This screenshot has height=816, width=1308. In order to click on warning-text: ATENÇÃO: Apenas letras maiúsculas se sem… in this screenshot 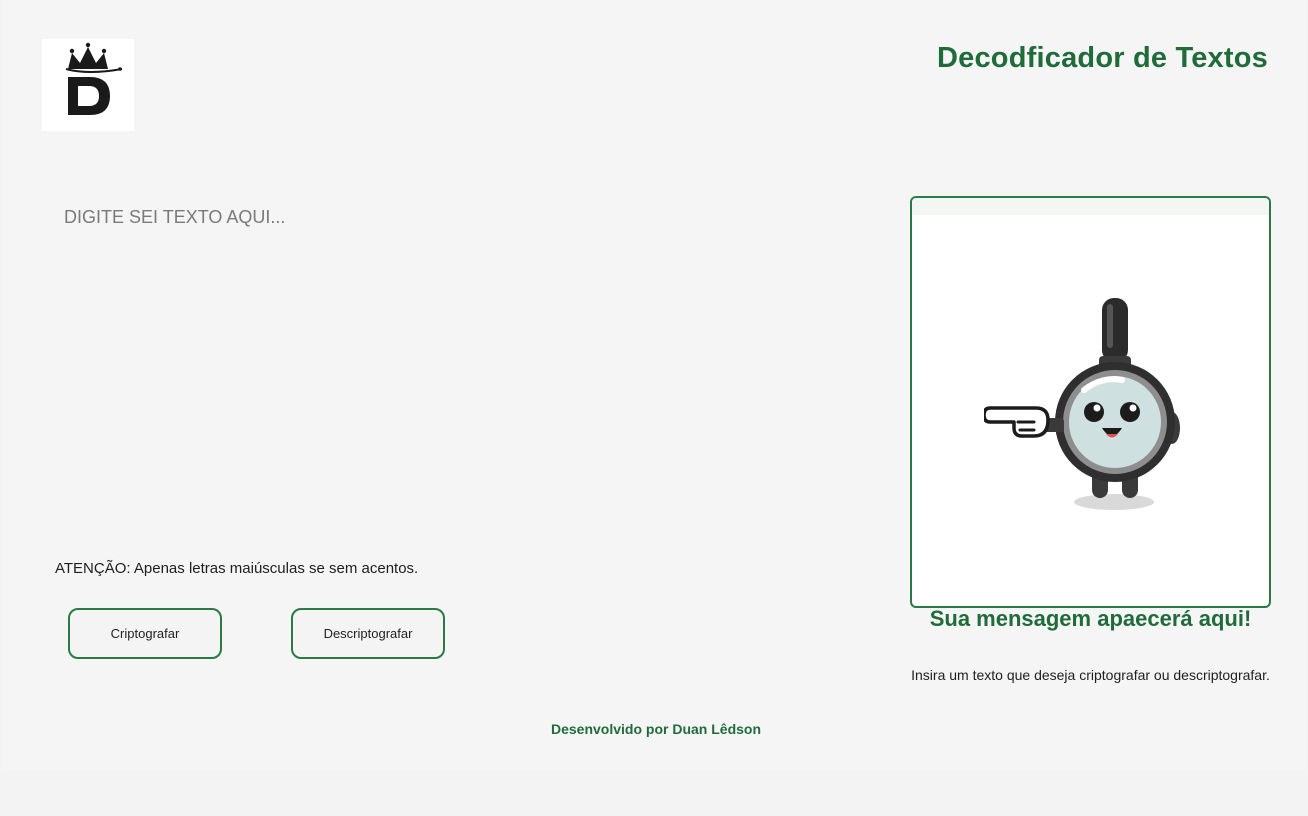, I will do `click(237, 568)`.